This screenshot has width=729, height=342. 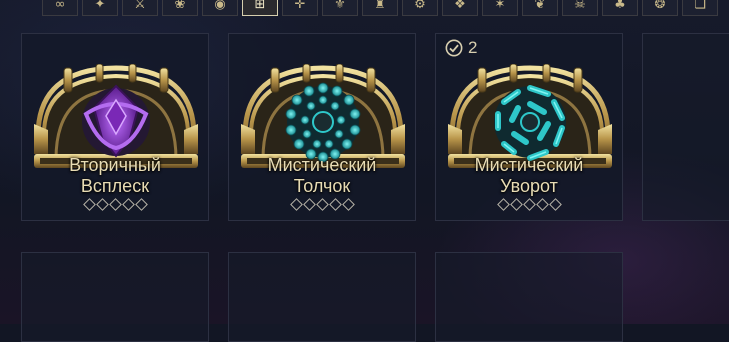 What do you see at coordinates (300, 8) in the screenshot?
I see `target-icon: ✛` at bounding box center [300, 8].